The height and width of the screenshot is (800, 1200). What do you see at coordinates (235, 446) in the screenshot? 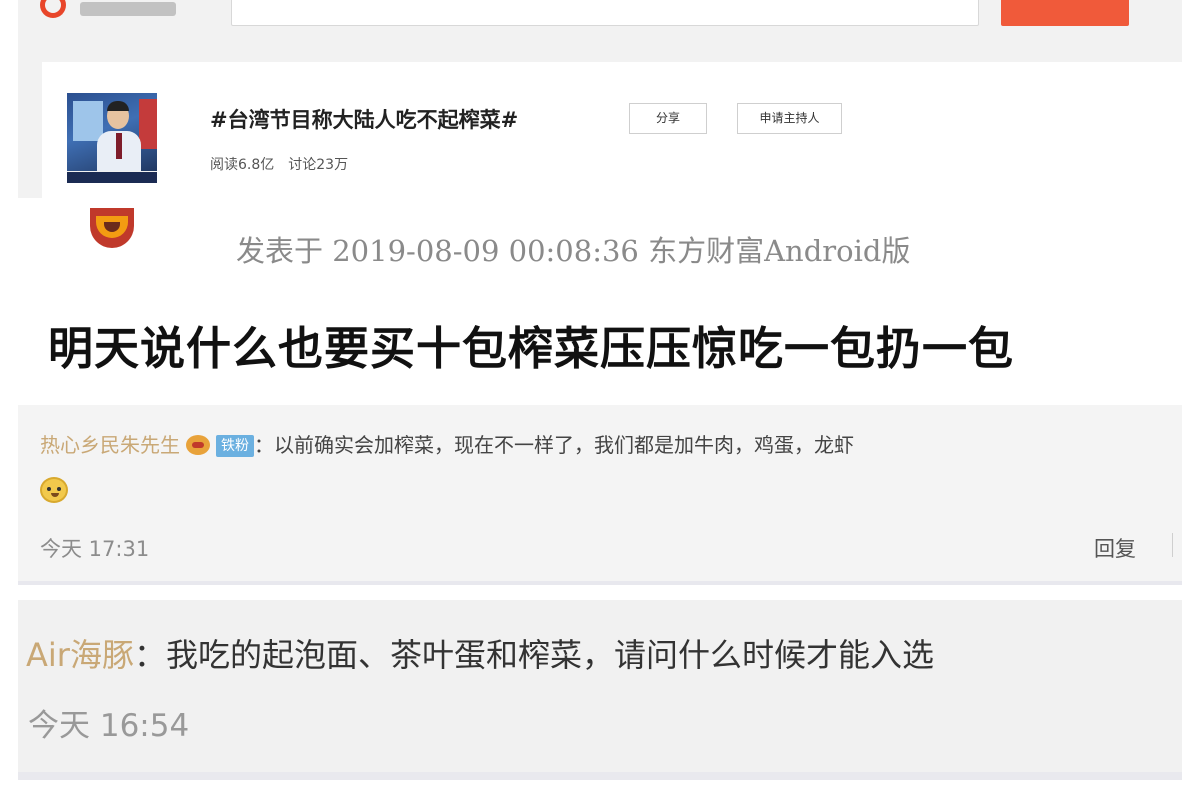
I see `fan-badge: 铁粉` at bounding box center [235, 446].